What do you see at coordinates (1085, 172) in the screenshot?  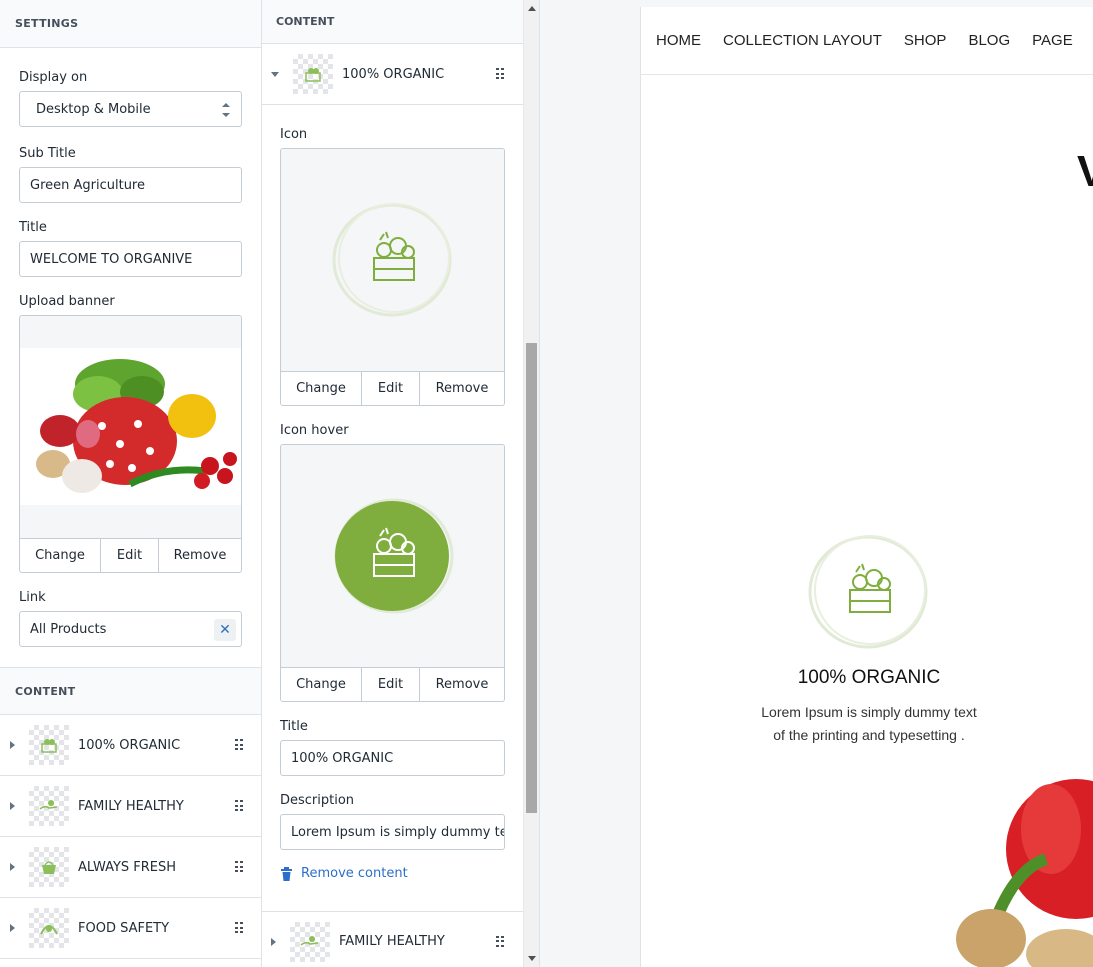 I see `preview-heading-fragment: V` at bounding box center [1085, 172].